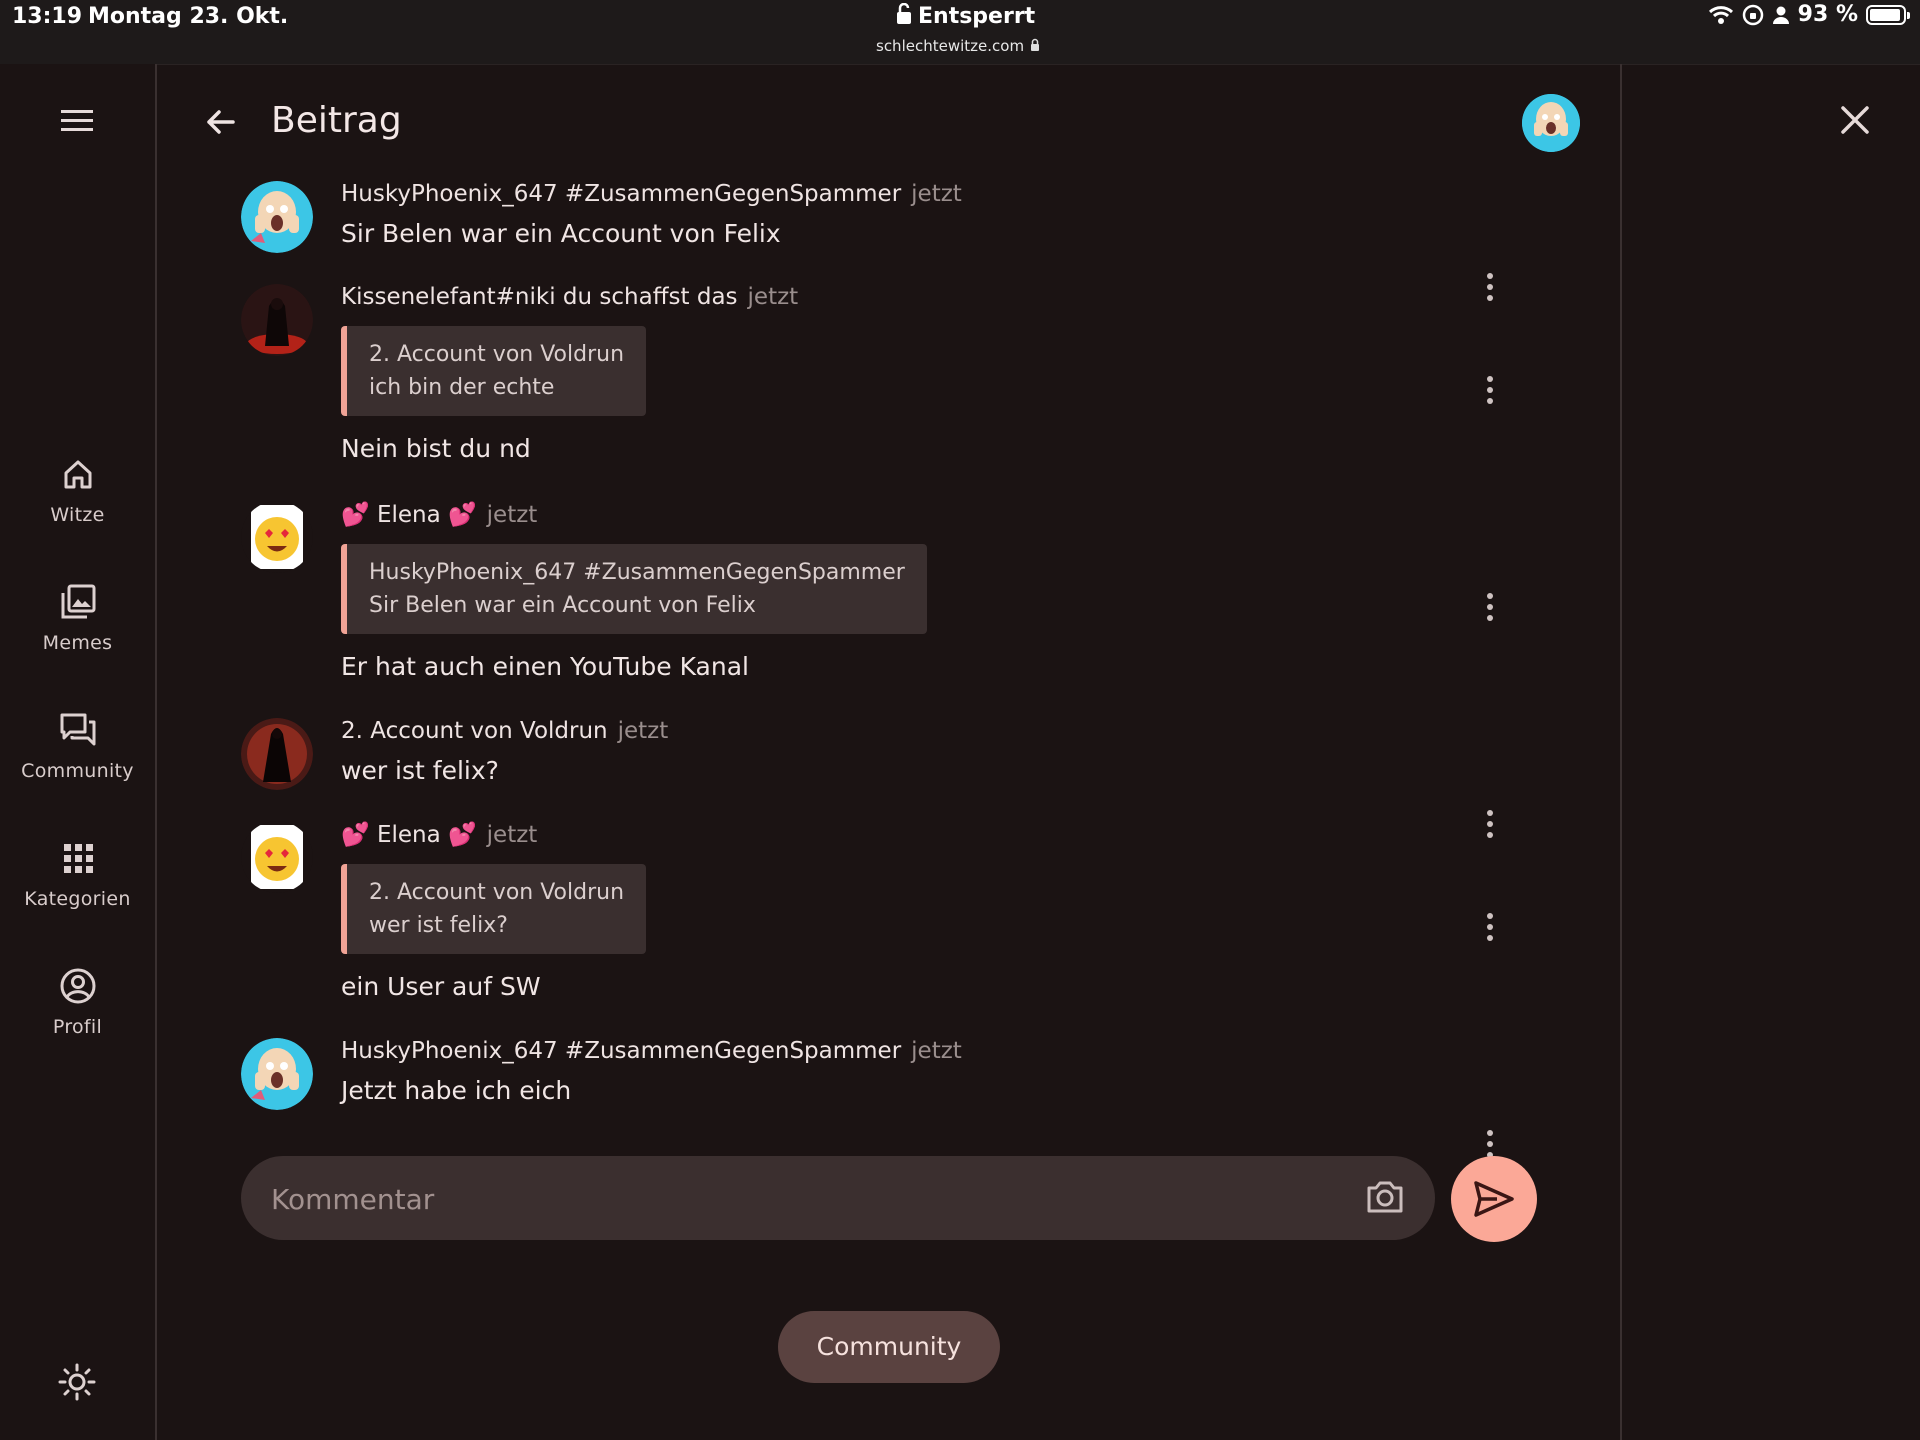 This screenshot has height=1440, width=1920. Describe the element at coordinates (1827, 14) in the screenshot. I see `battery-percent: 93 %` at that location.